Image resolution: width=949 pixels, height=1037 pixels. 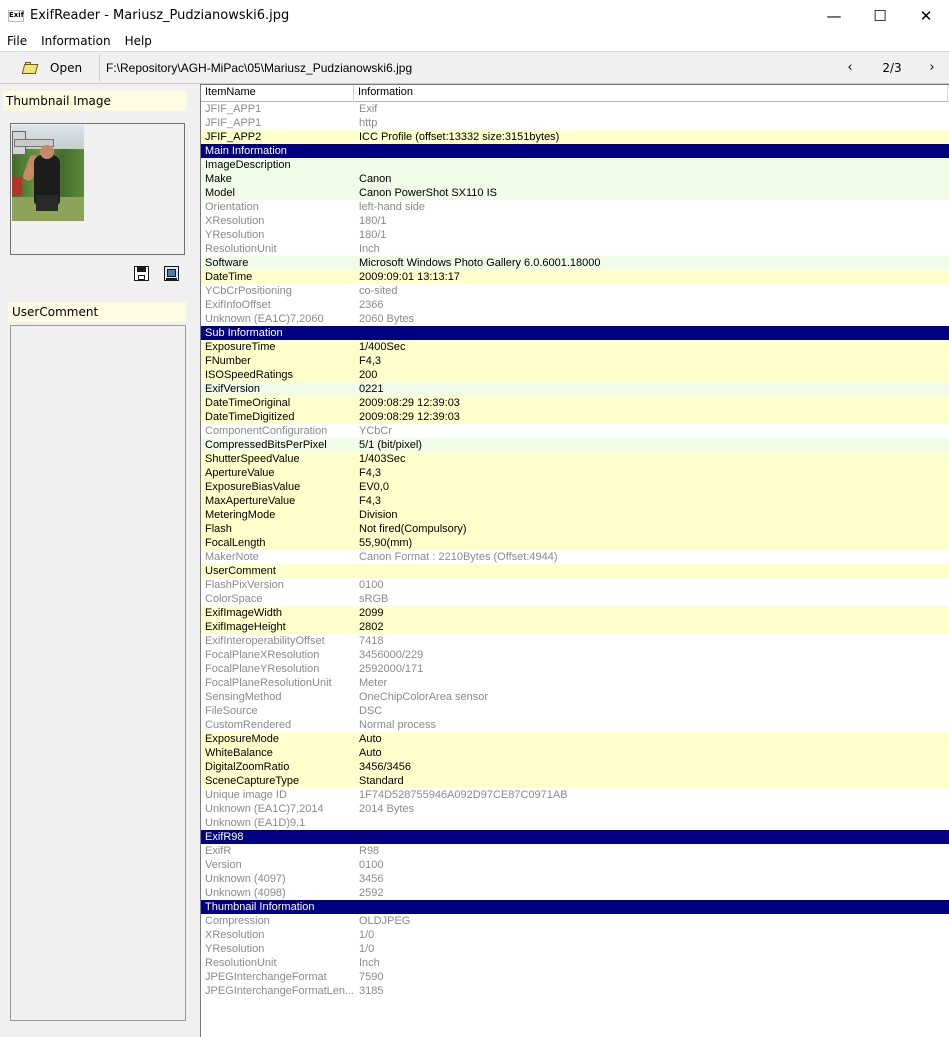 I want to click on table-row: XResolution 1/0, so click(x=575, y=935).